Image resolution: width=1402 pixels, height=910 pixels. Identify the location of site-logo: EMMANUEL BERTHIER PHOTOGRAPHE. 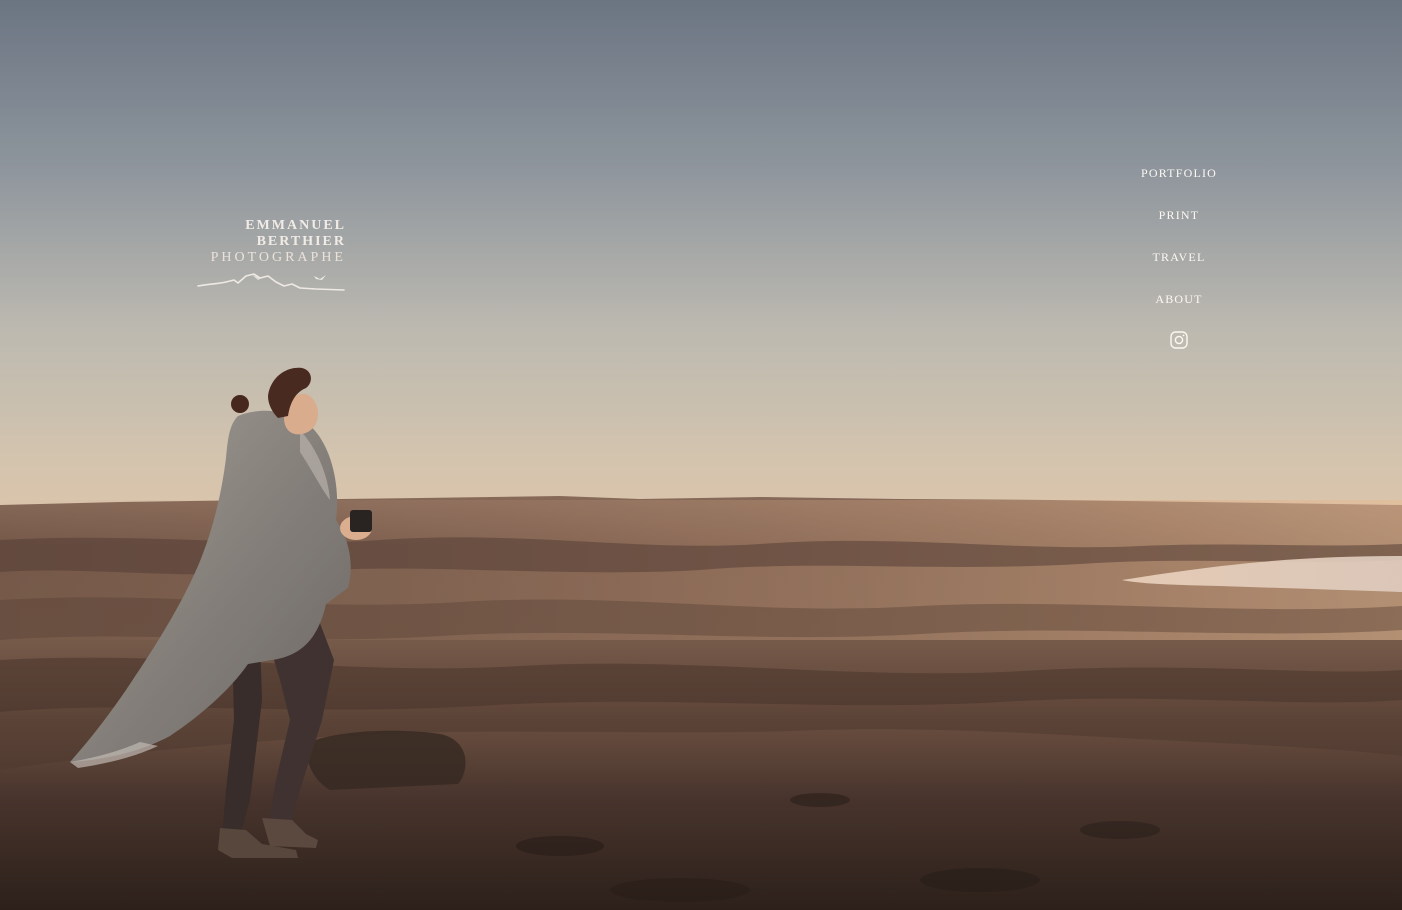
(268, 256).